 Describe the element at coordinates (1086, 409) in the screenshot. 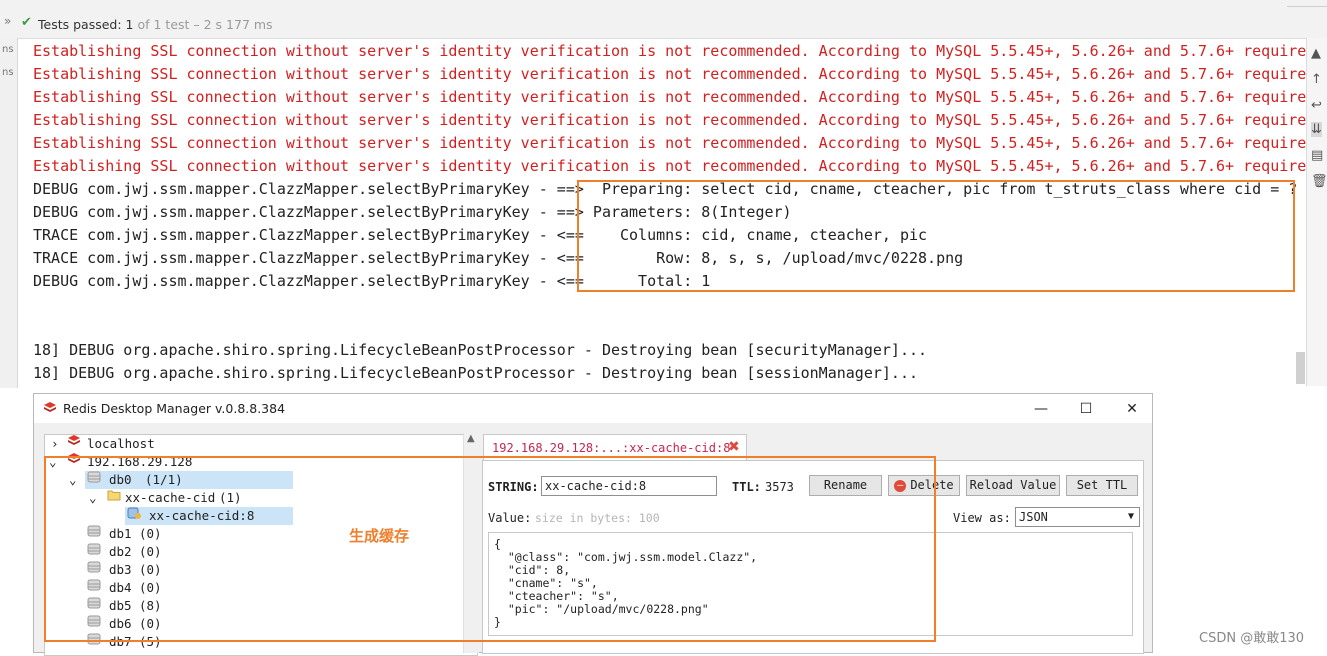

I see `maximize-button: ☐` at that location.